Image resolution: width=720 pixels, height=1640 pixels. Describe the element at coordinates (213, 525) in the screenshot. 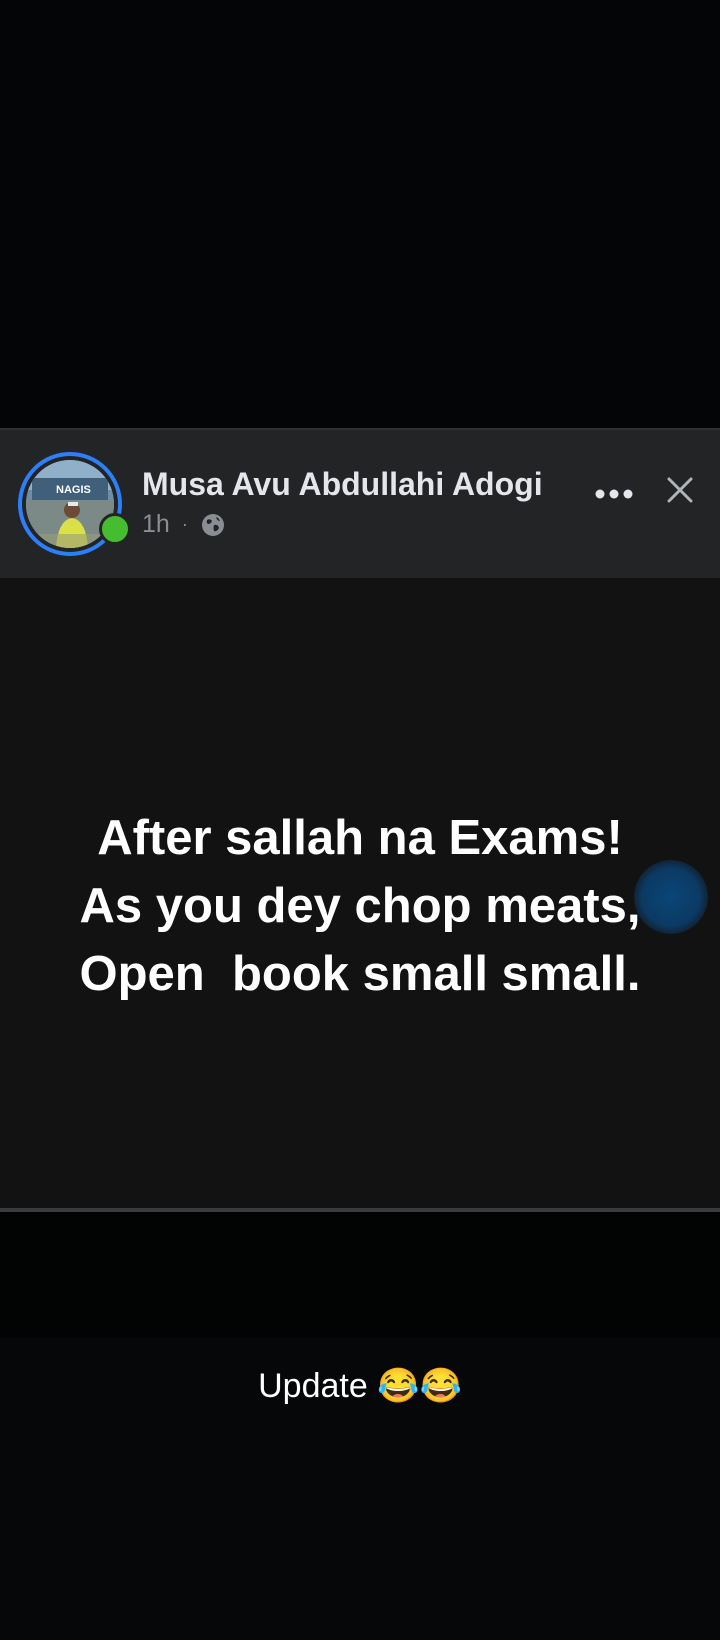

I see `globe-icon` at that location.